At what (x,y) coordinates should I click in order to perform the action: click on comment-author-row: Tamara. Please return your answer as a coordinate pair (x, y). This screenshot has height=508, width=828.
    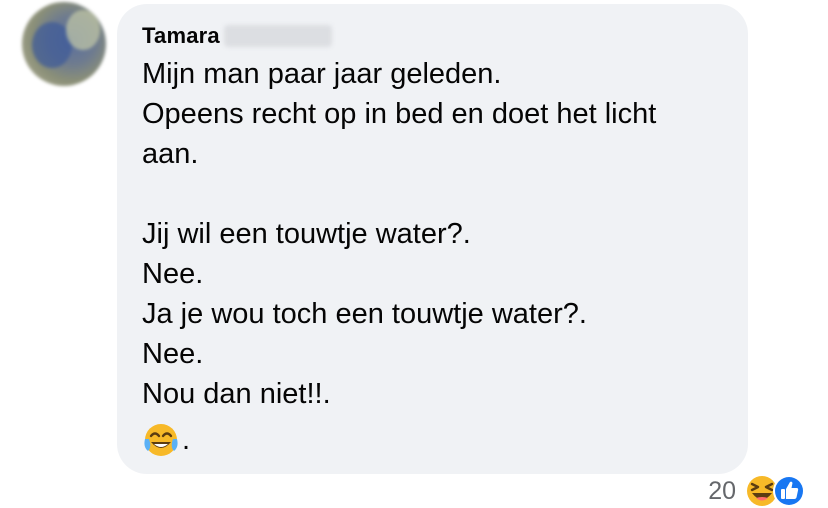
    Looking at the image, I should click on (237, 36).